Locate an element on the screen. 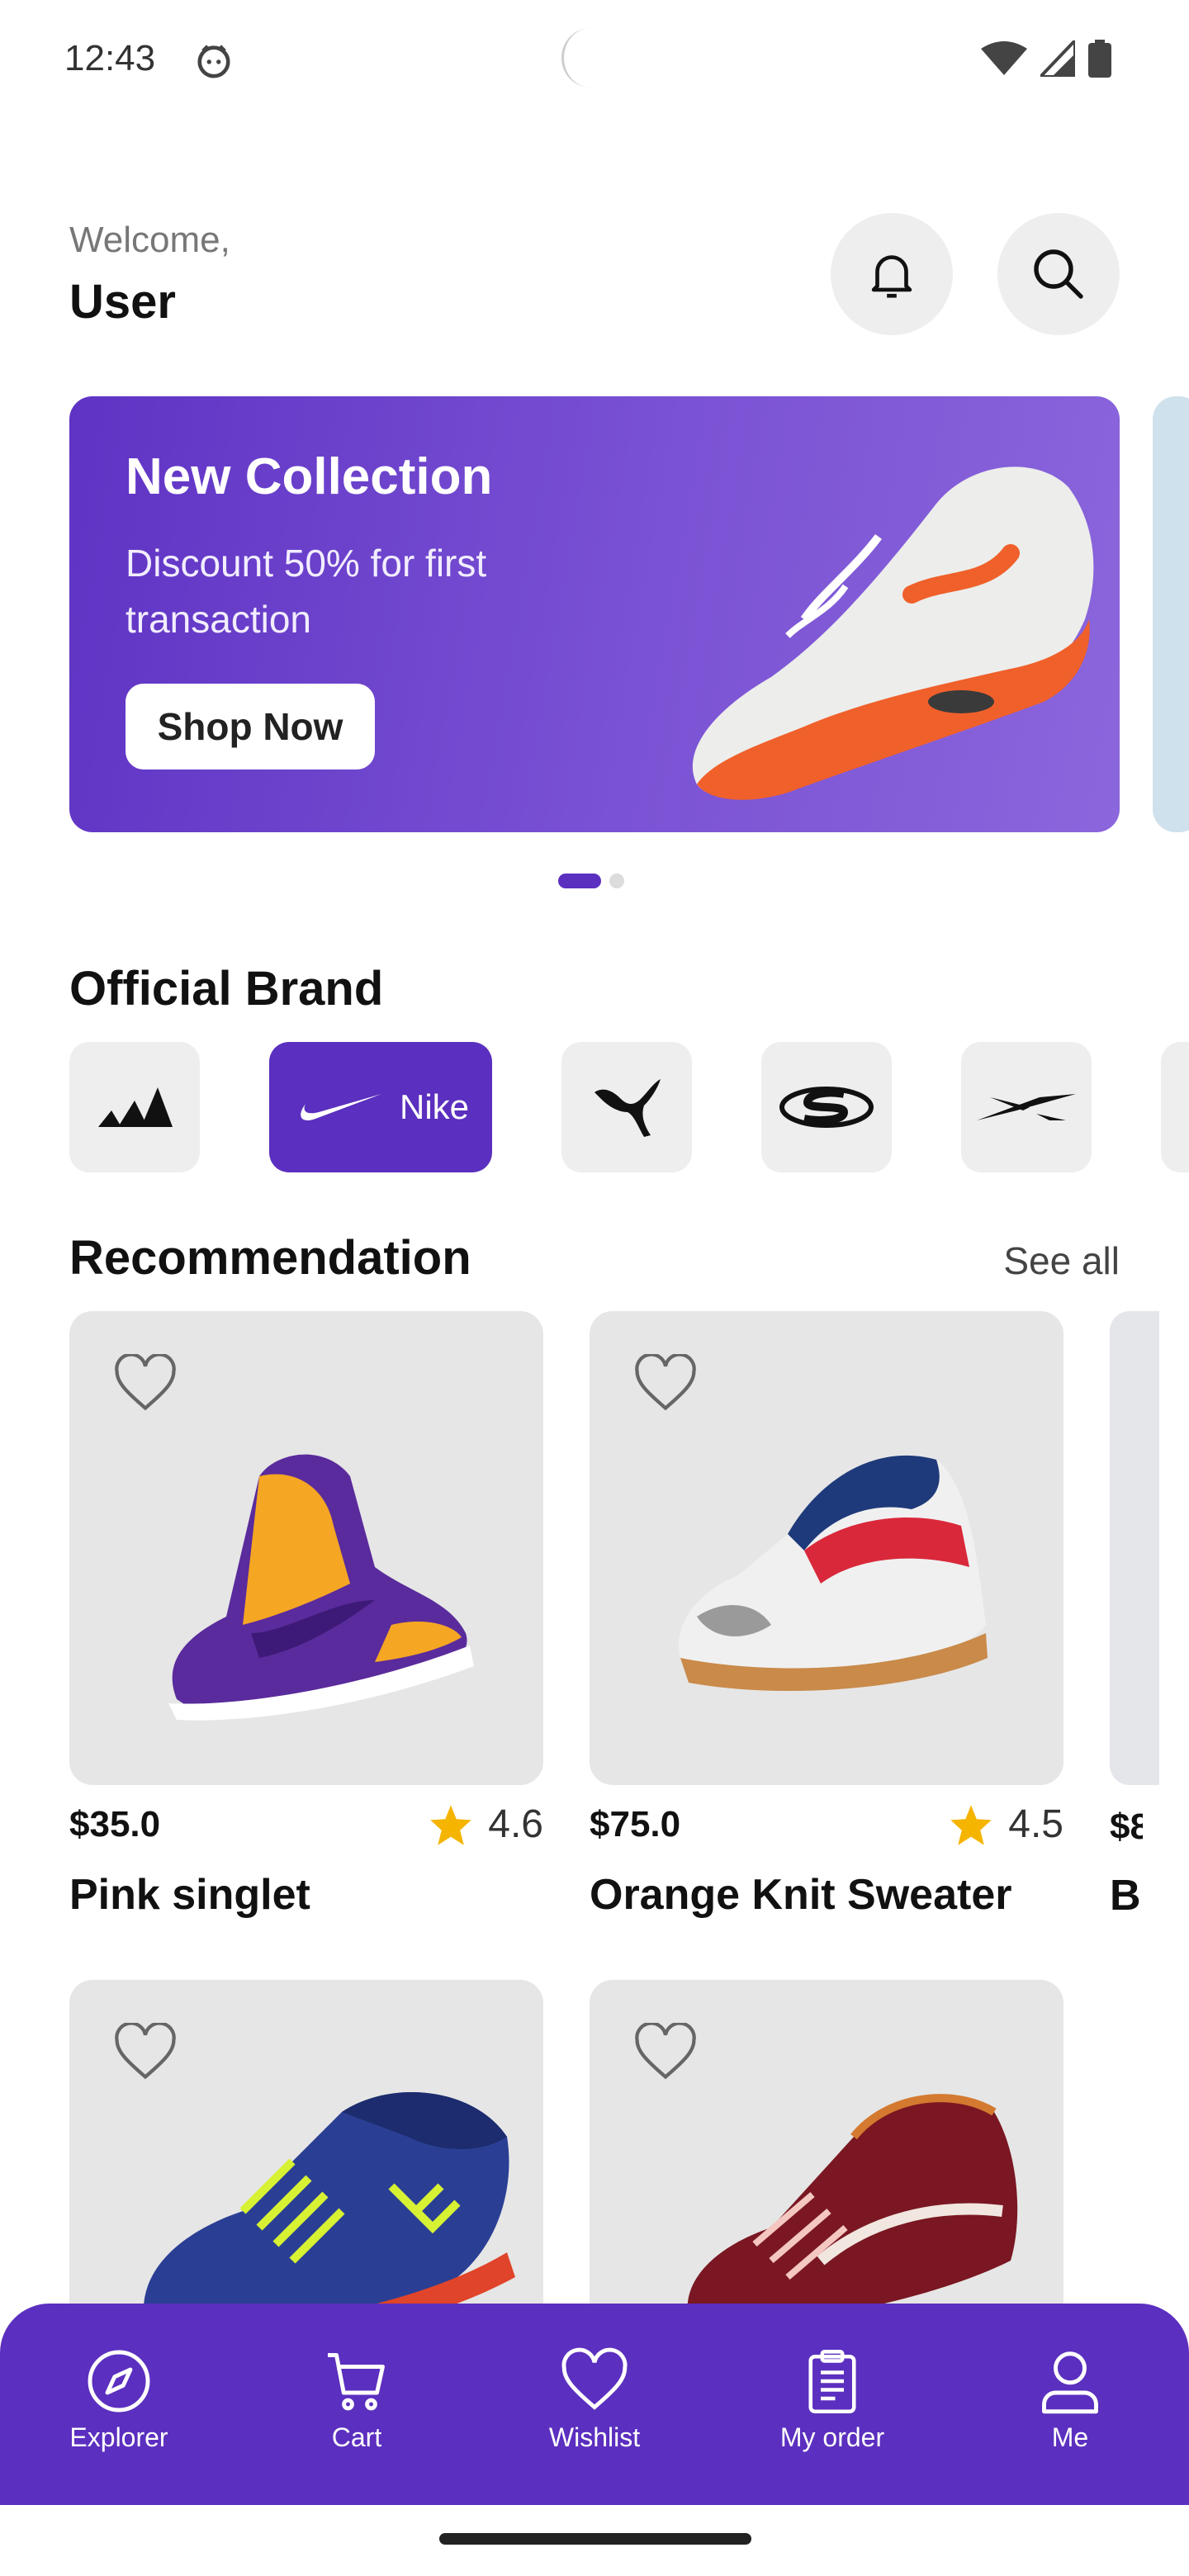 Image resolution: width=1189 pixels, height=2576 pixels. brand-adidas is located at coordinates (134, 1107).